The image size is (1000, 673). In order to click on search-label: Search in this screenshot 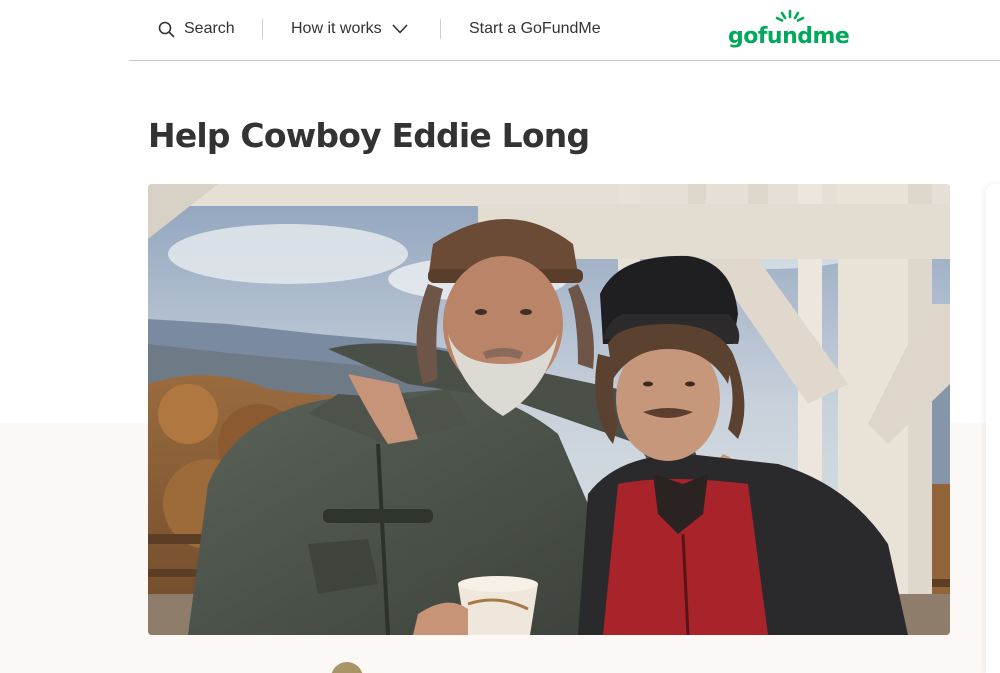, I will do `click(209, 28)`.